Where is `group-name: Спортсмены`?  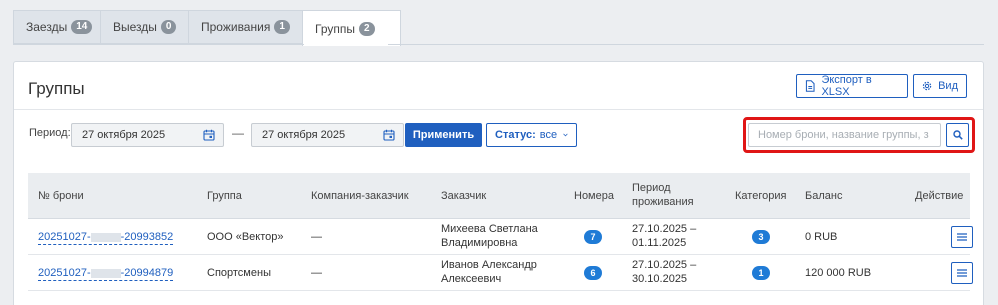
group-name: Спортсмены is located at coordinates (239, 273).